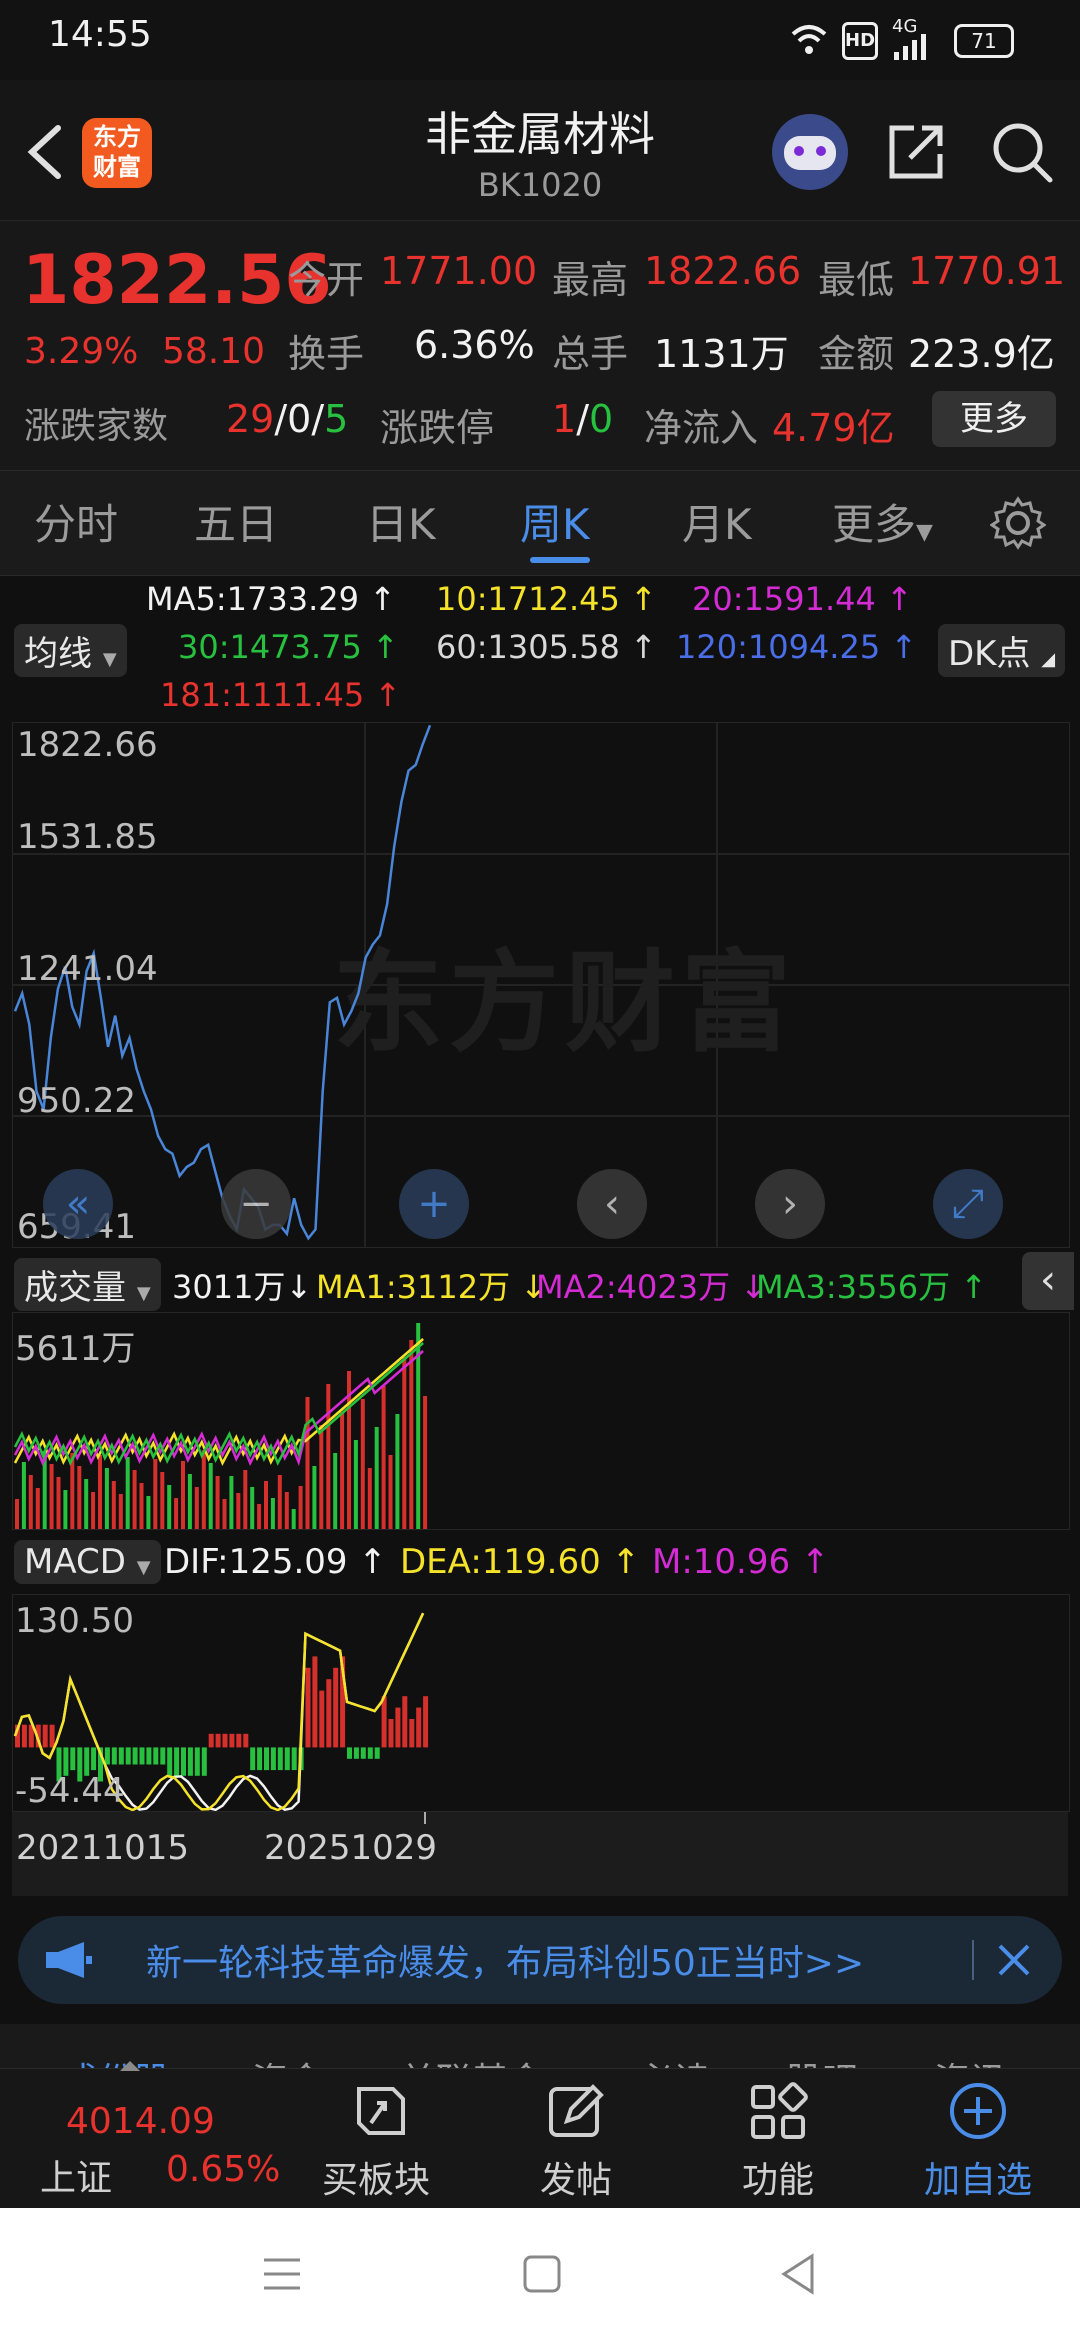  What do you see at coordinates (541, 1703) in the screenshot?
I see `macd-chart: 130.50 -54.44` at bounding box center [541, 1703].